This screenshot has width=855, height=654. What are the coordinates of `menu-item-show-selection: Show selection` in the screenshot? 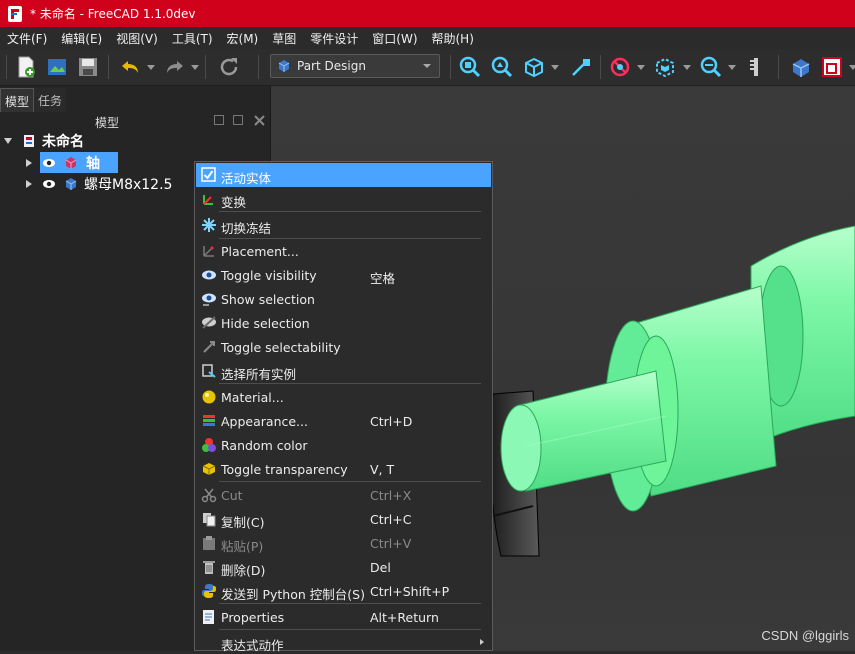 It's located at (343, 299).